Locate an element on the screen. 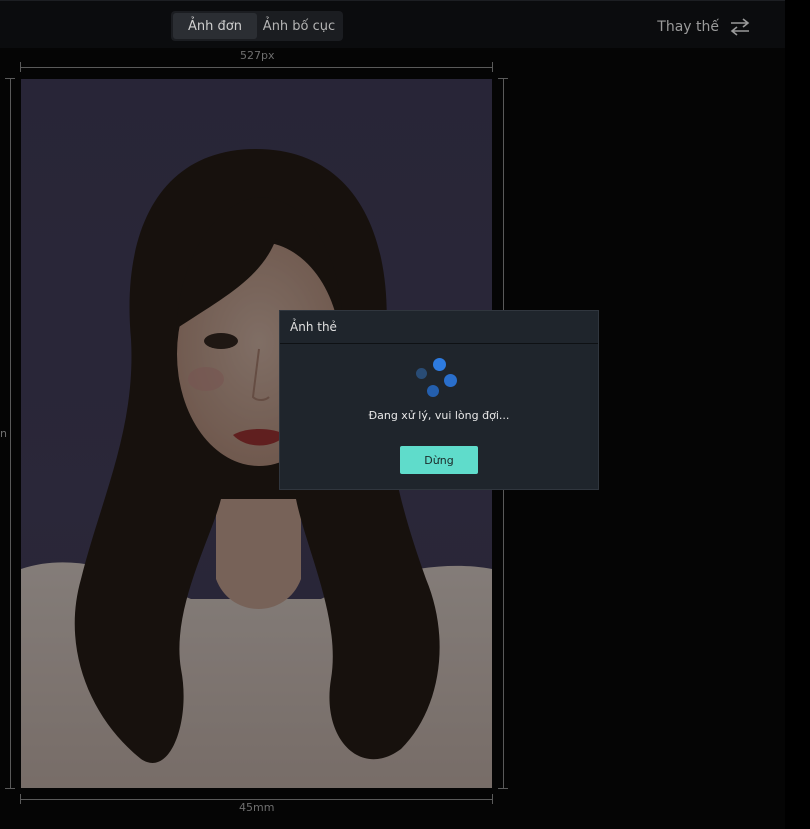  stop-button: Dừng is located at coordinates (439, 460).